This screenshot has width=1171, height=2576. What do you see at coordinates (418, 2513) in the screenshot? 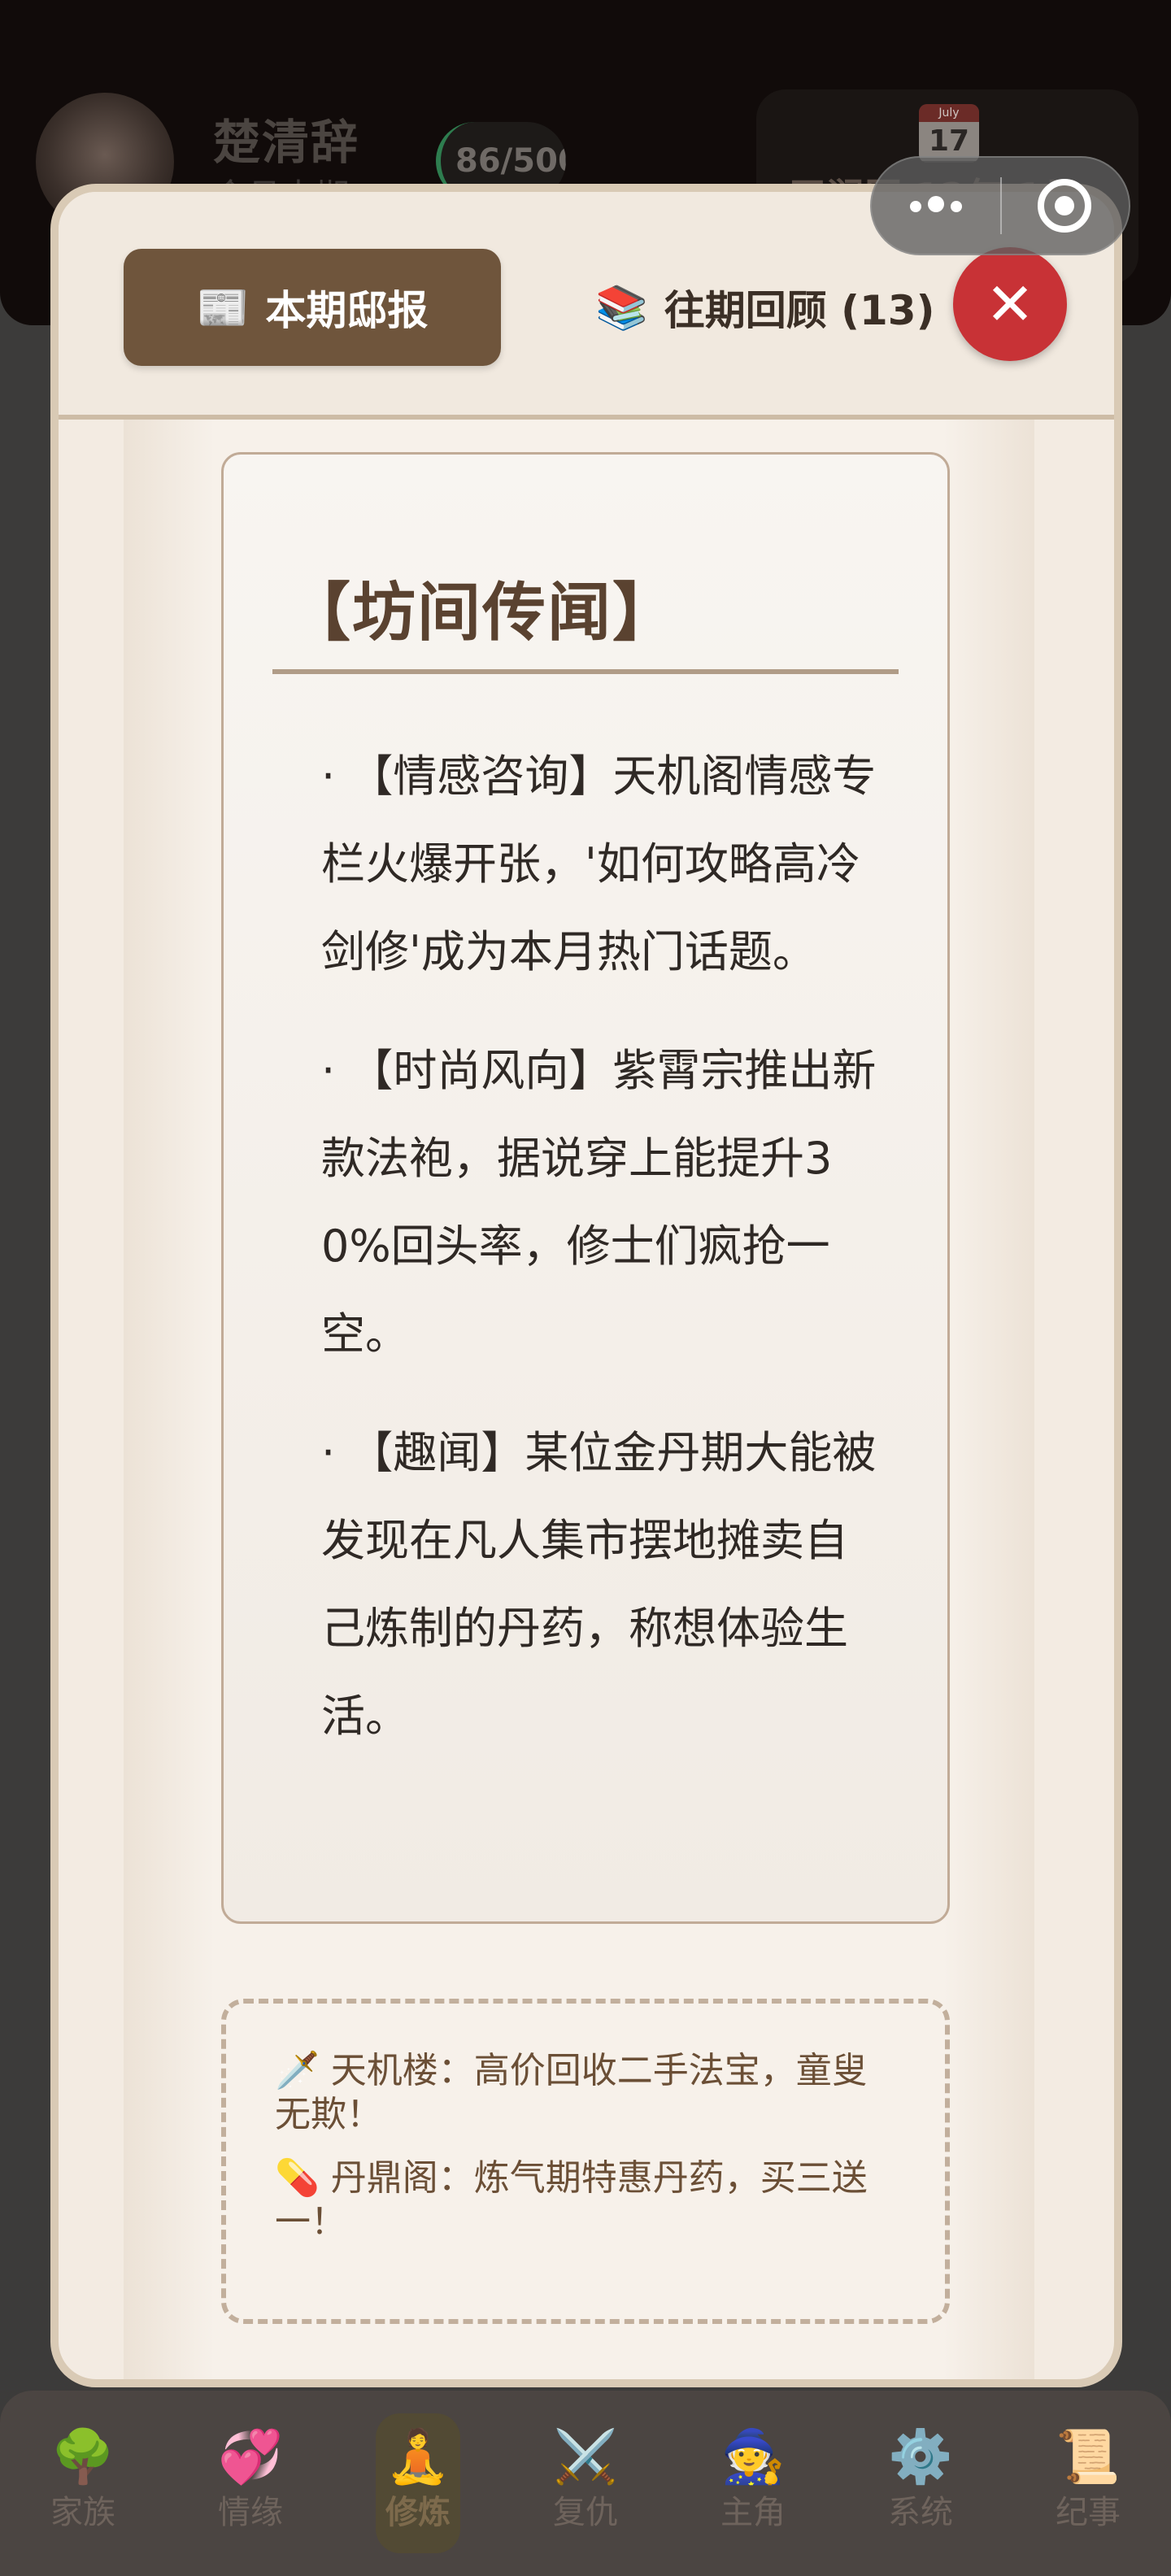
I see `nav-label: 修炼` at bounding box center [418, 2513].